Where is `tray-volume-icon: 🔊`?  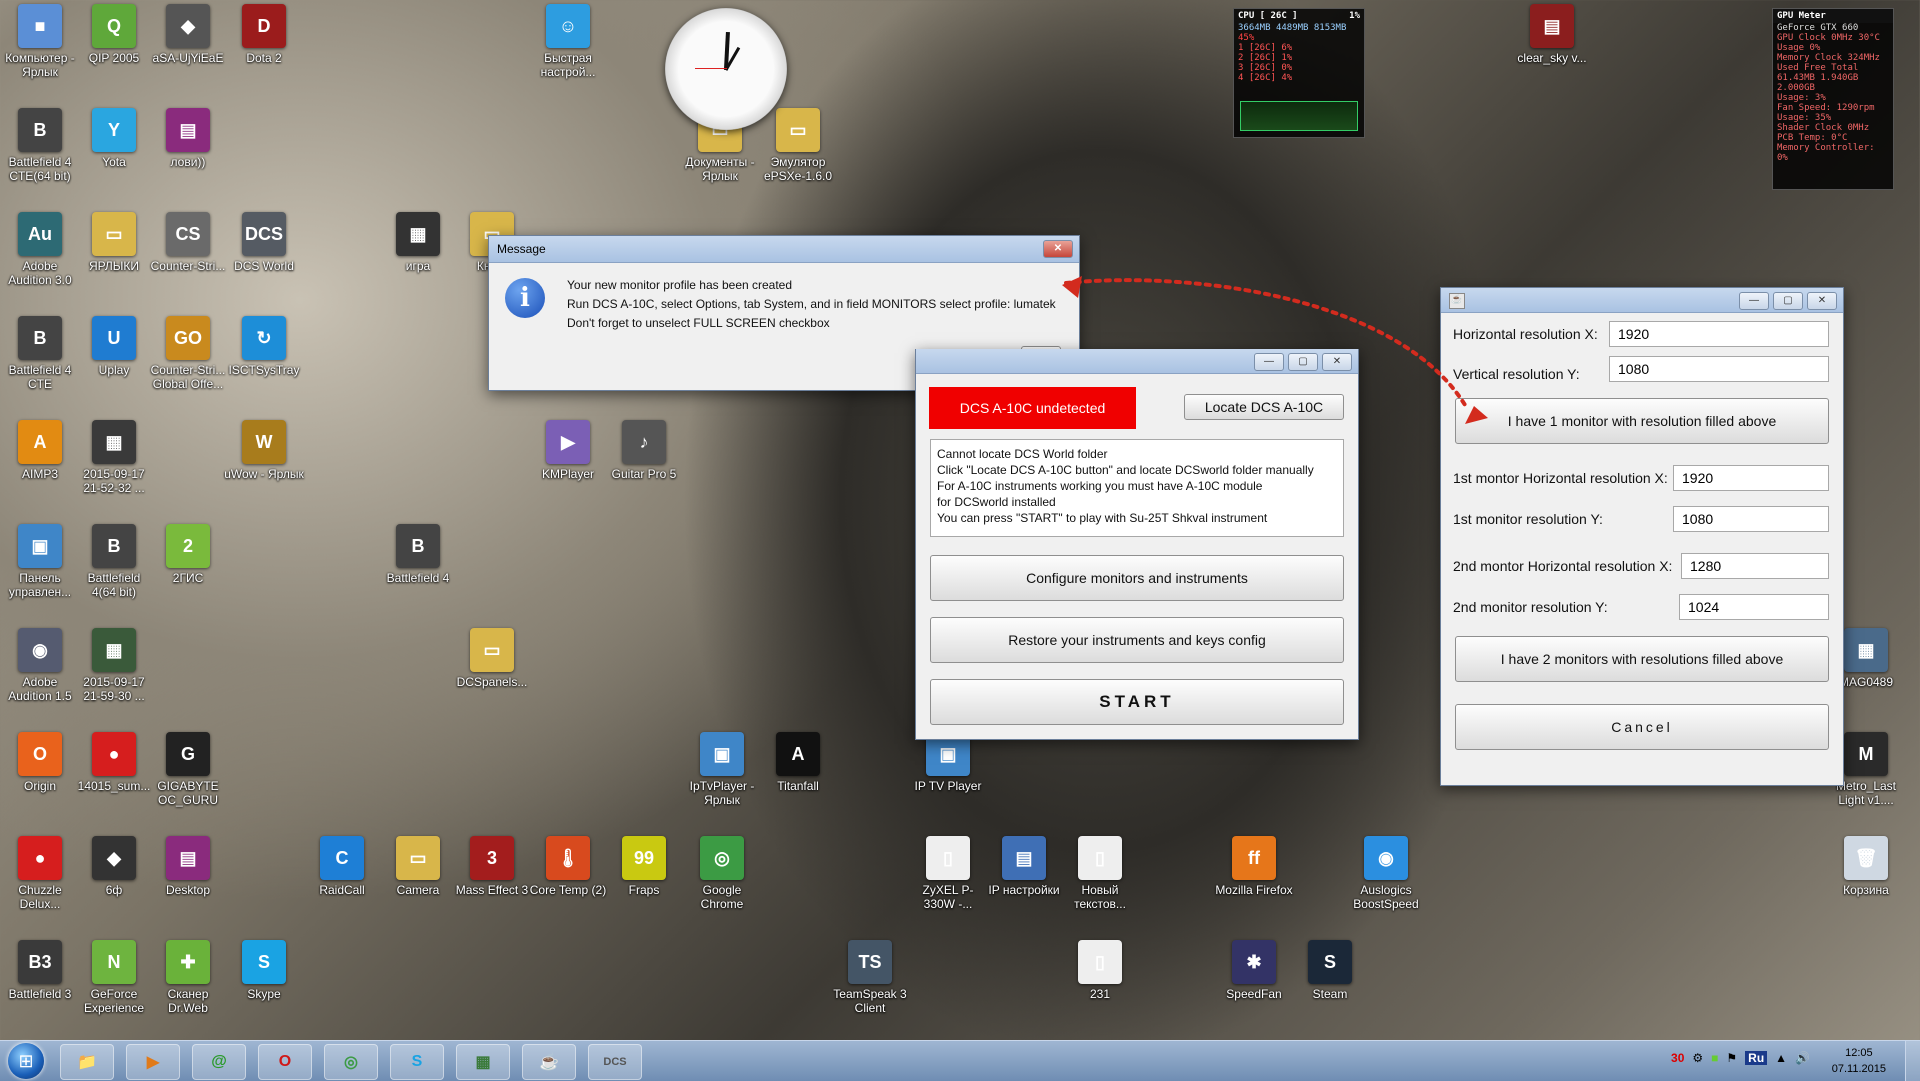
tray-volume-icon: 🔊 is located at coordinates (1802, 1058).